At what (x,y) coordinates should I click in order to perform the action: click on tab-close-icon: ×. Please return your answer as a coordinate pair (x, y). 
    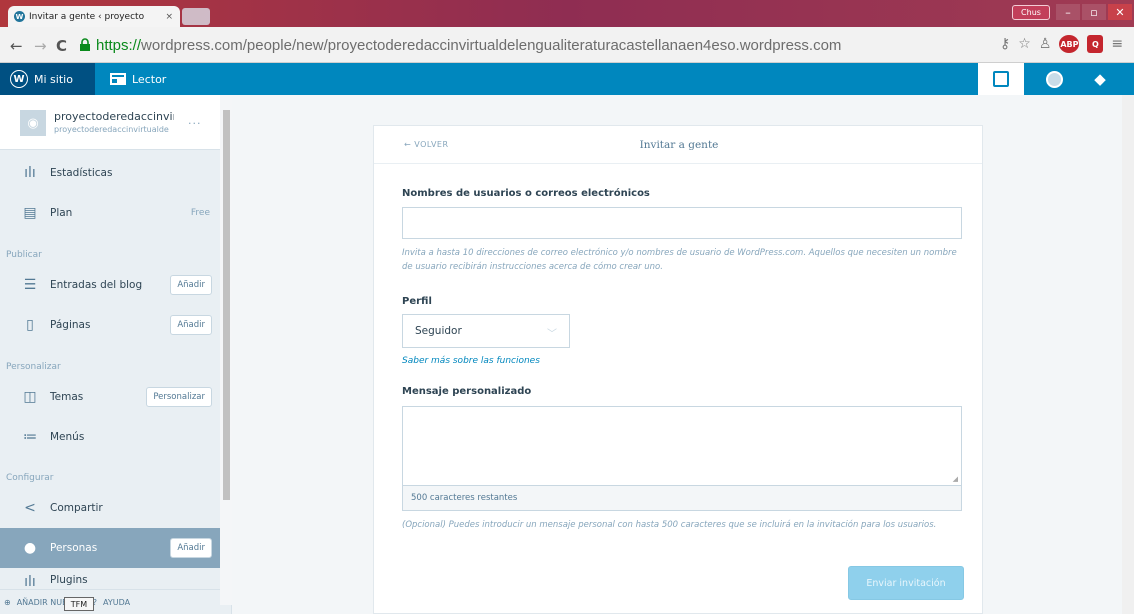
    Looking at the image, I should click on (169, 17).